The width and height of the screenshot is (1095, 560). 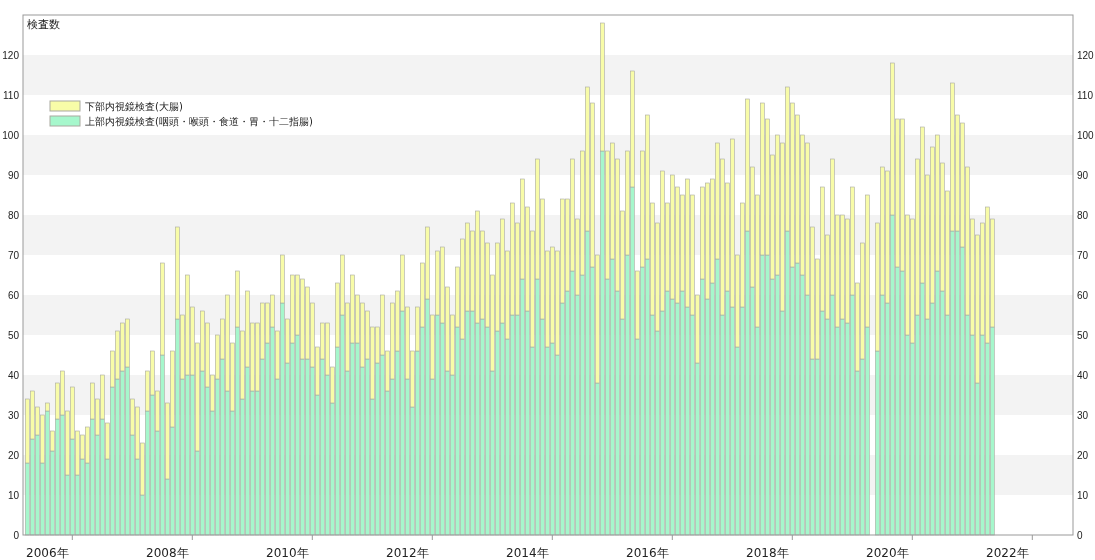 I want to click on legend-label: 上部内視鏡検査(咽頭・喉頭・食道・胃・十二指腸), so click(x=199, y=121).